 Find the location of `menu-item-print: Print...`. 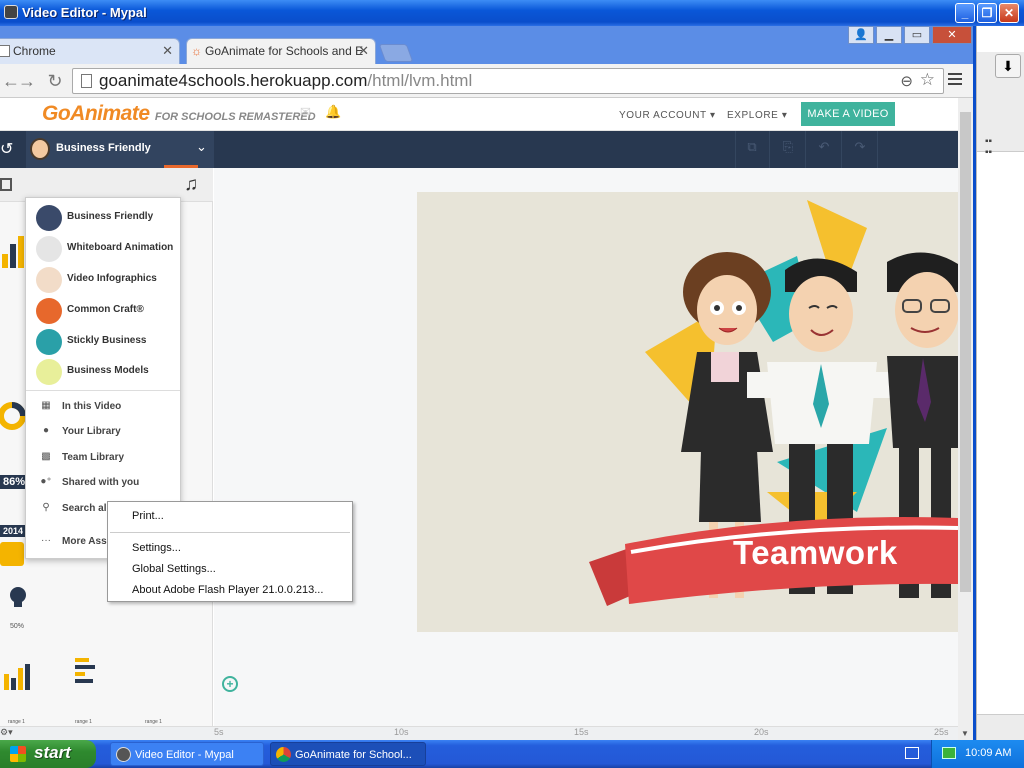

menu-item-print: Print... is located at coordinates (148, 516).